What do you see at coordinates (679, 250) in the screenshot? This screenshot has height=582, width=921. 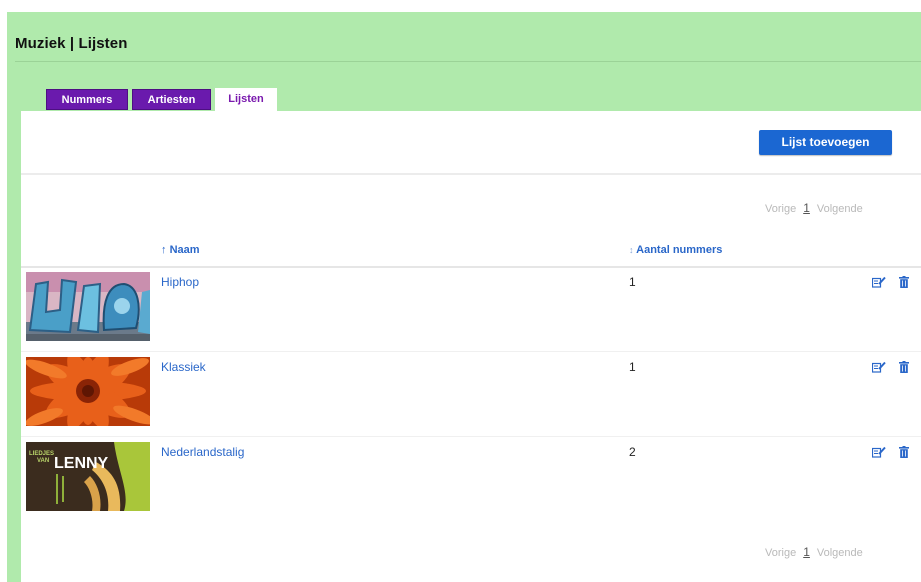 I see `column-header-label: Aantal nummers` at bounding box center [679, 250].